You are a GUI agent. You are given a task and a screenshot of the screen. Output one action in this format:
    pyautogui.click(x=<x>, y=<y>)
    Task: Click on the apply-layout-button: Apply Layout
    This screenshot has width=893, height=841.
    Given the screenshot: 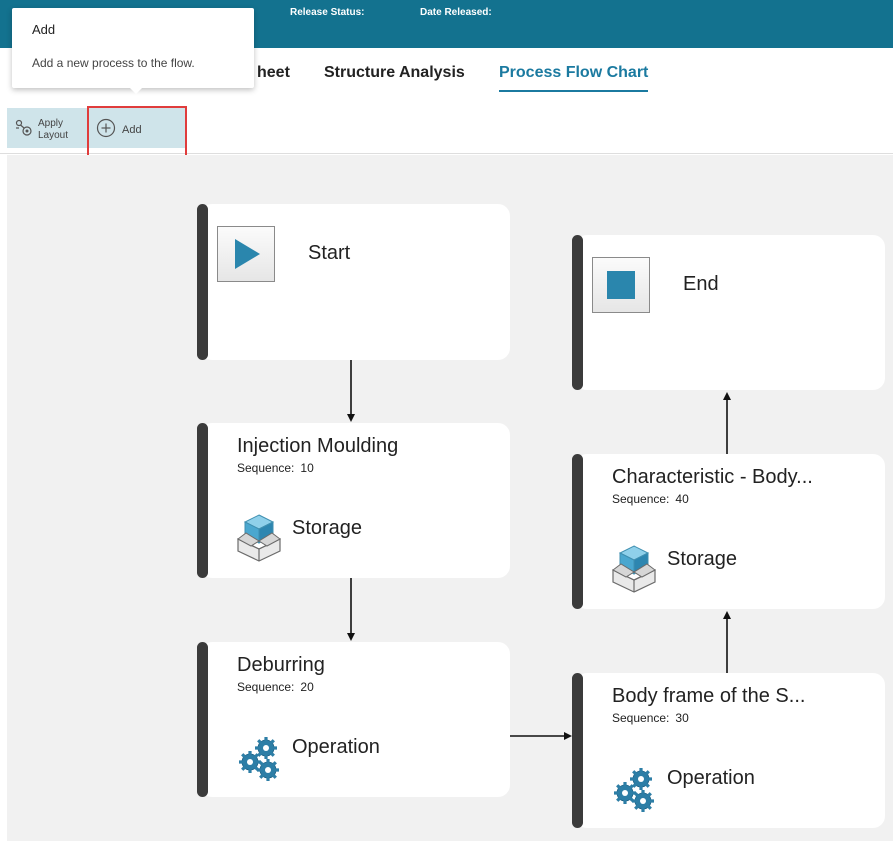 What is the action you would take?
    pyautogui.click(x=46, y=130)
    